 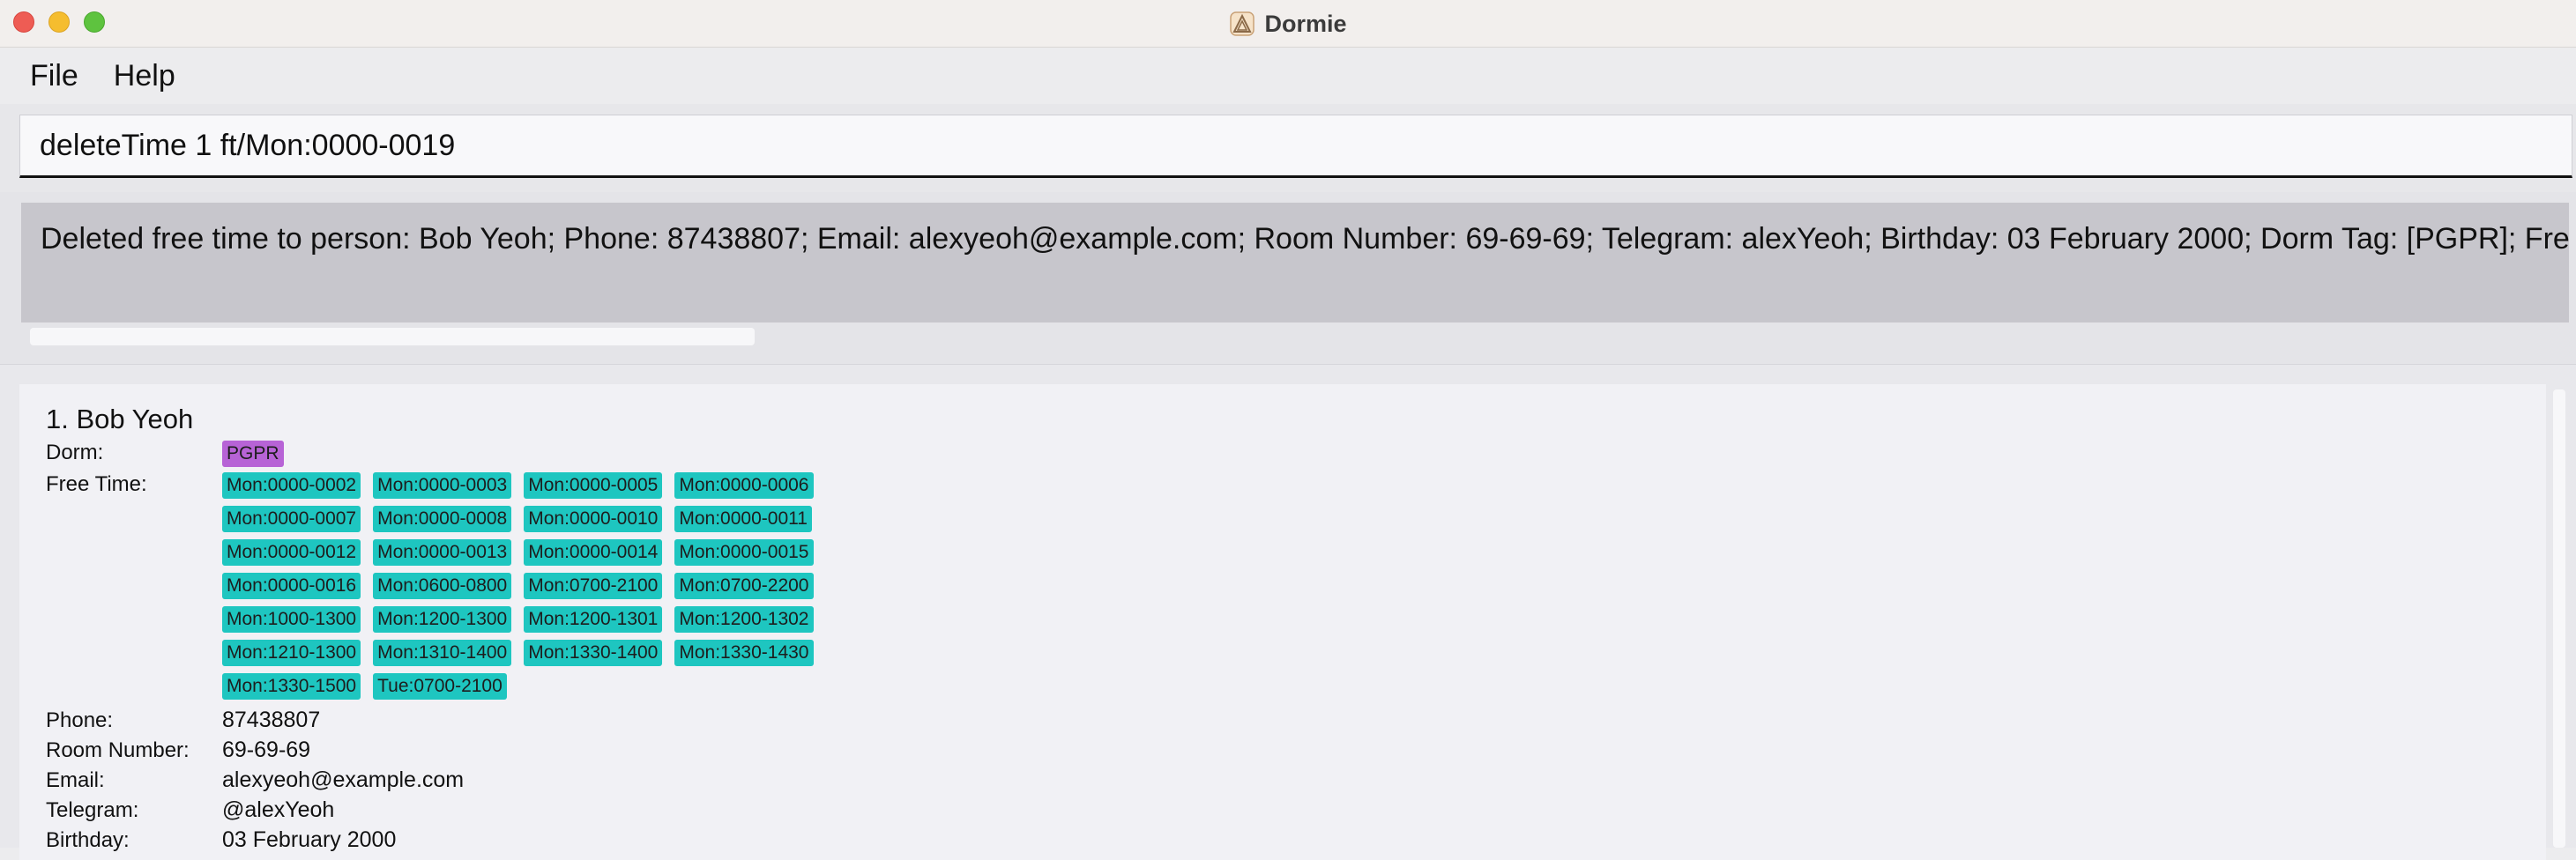 I want to click on free-time-row: Mon:1330-1500 Tue:0700-2100, so click(x=364, y=686).